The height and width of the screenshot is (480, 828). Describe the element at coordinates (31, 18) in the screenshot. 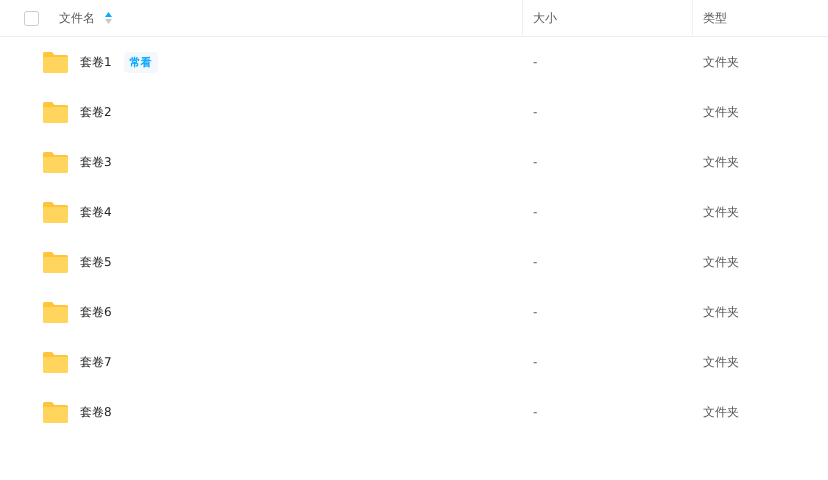

I see `select-all-checkbox` at that location.